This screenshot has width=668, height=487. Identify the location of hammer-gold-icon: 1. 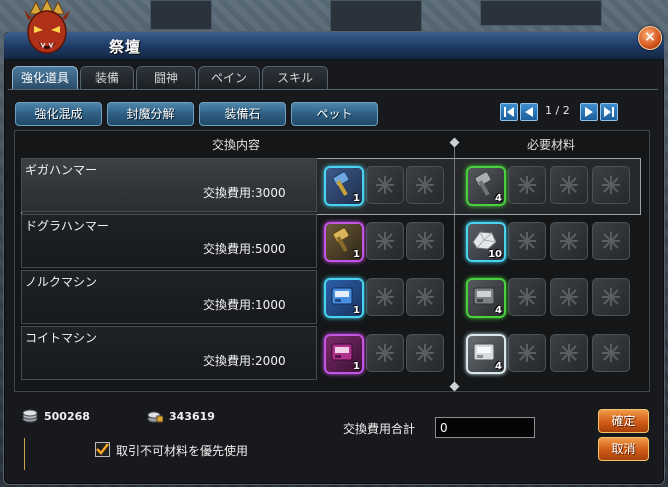
(344, 242).